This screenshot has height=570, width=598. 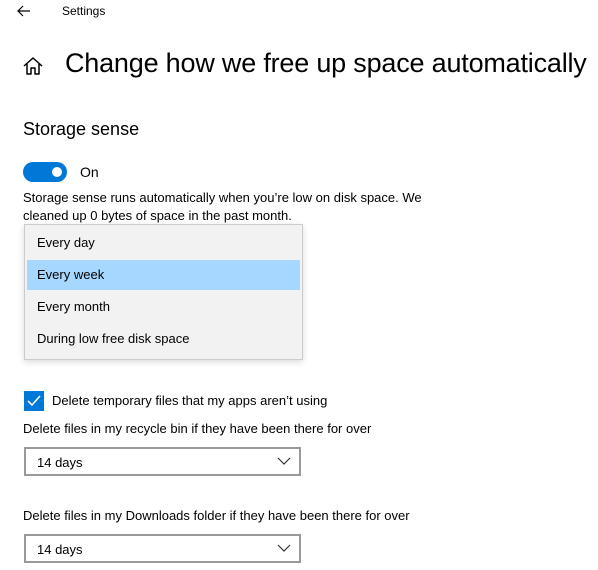 What do you see at coordinates (163, 307) in the screenshot?
I see `dropdown-option-every-month: Every month` at bounding box center [163, 307].